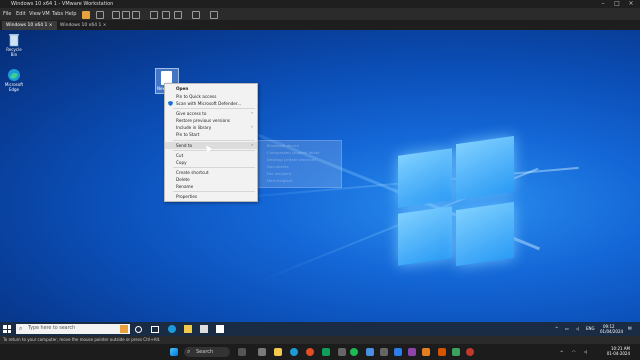 The height and width of the screenshot is (360, 640). Describe the element at coordinates (86, 15) in the screenshot. I see `pause-icon` at that location.